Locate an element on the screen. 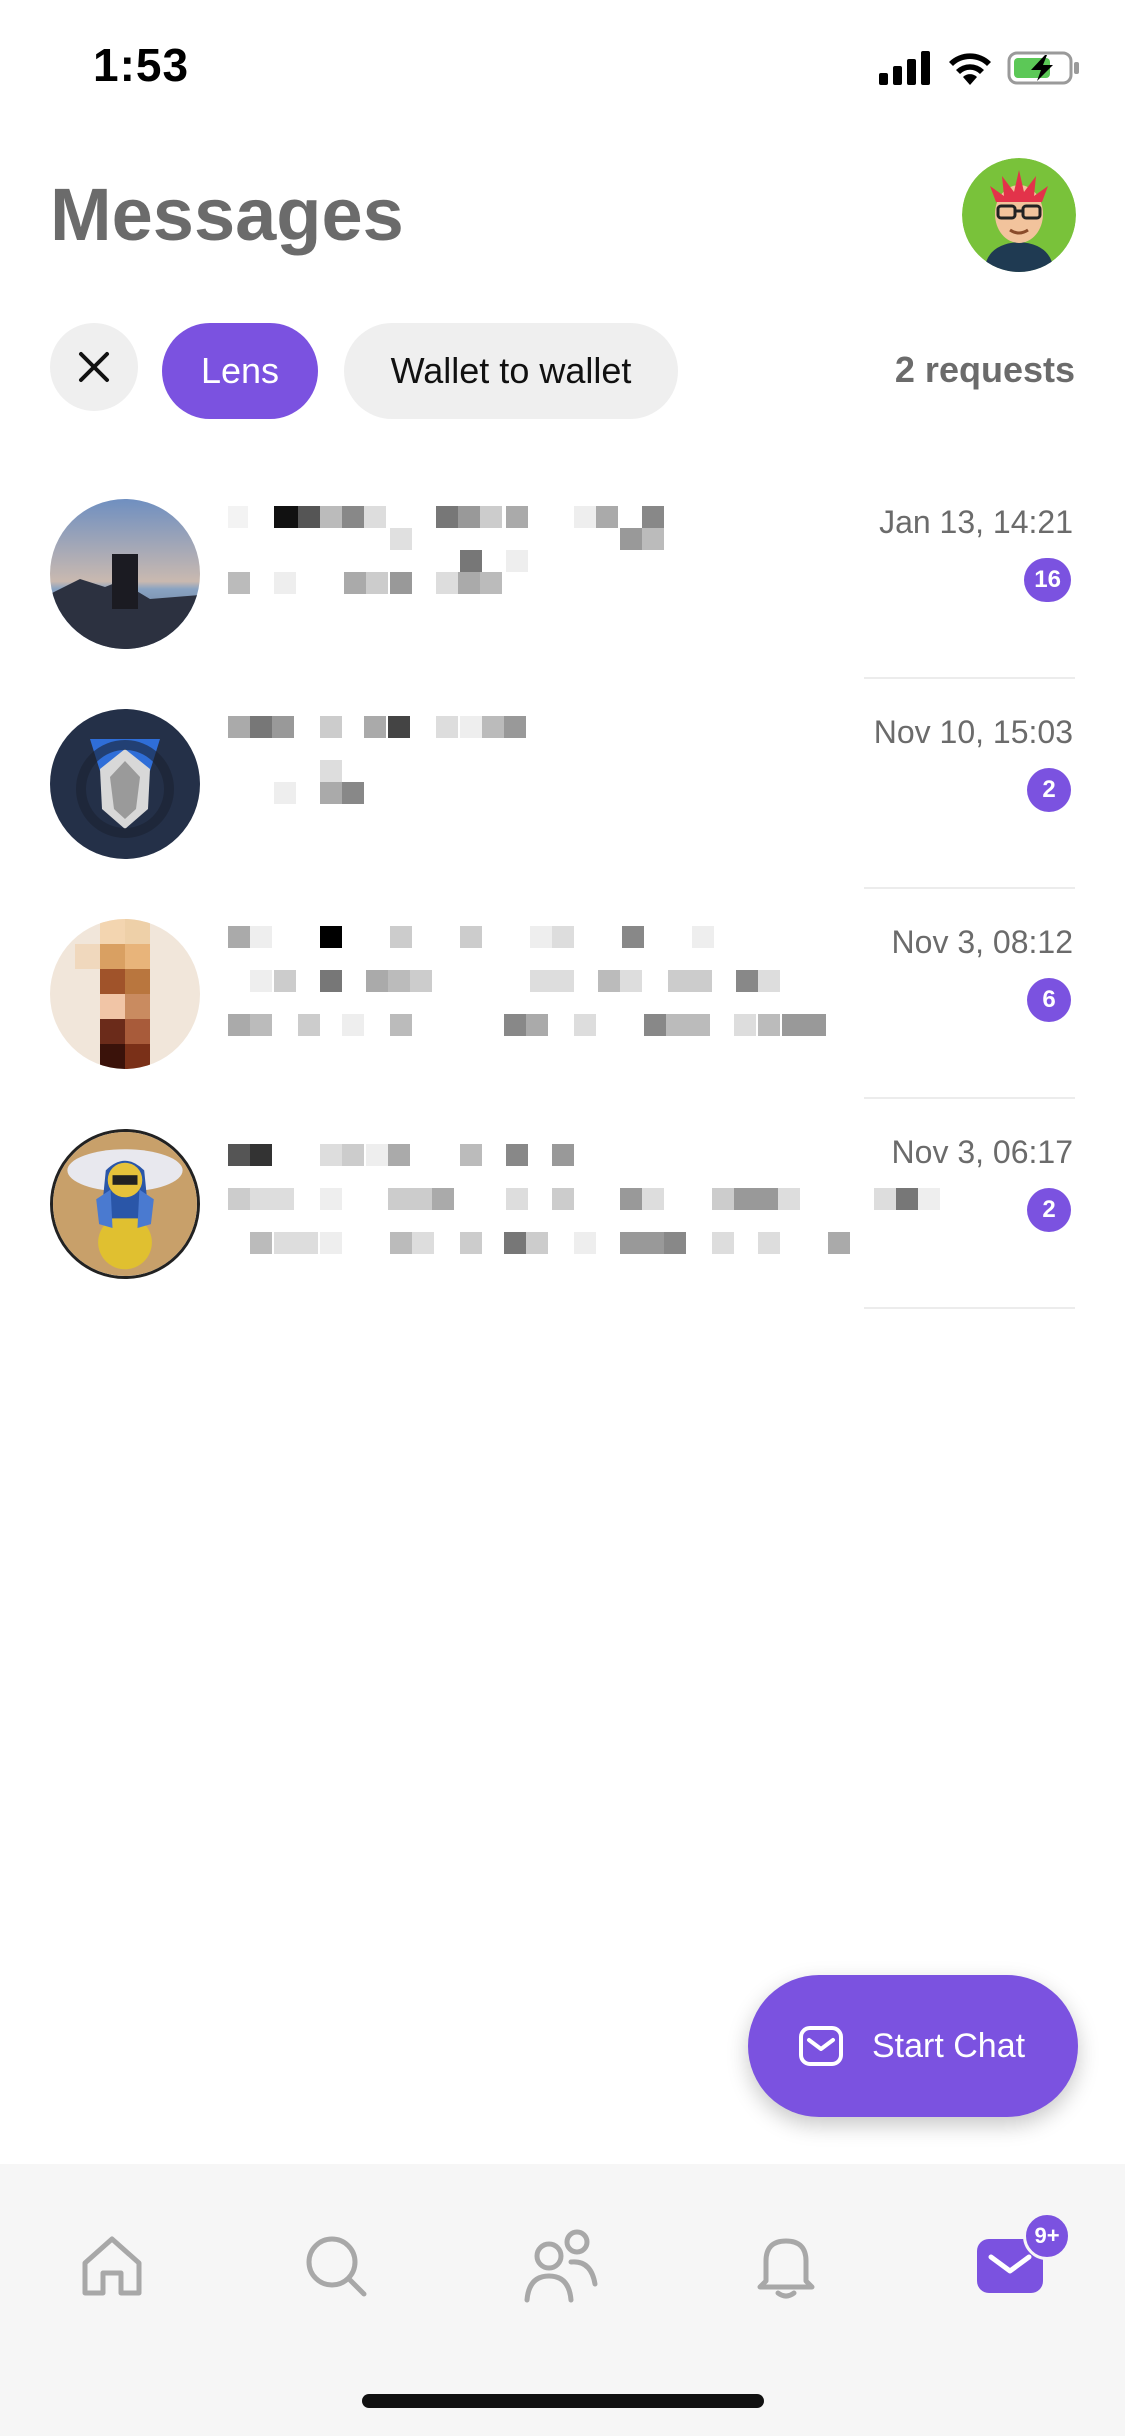 The width and height of the screenshot is (1125, 2436). unread-badge: 6 is located at coordinates (1049, 1000).